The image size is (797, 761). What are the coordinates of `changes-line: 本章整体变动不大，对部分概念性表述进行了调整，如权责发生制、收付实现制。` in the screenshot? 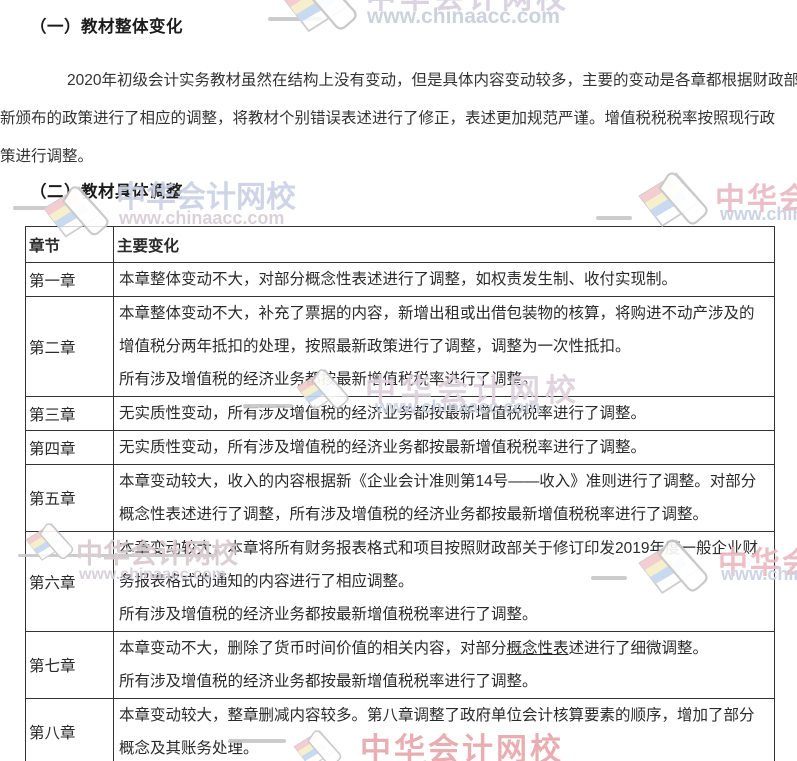 It's located at (398, 279).